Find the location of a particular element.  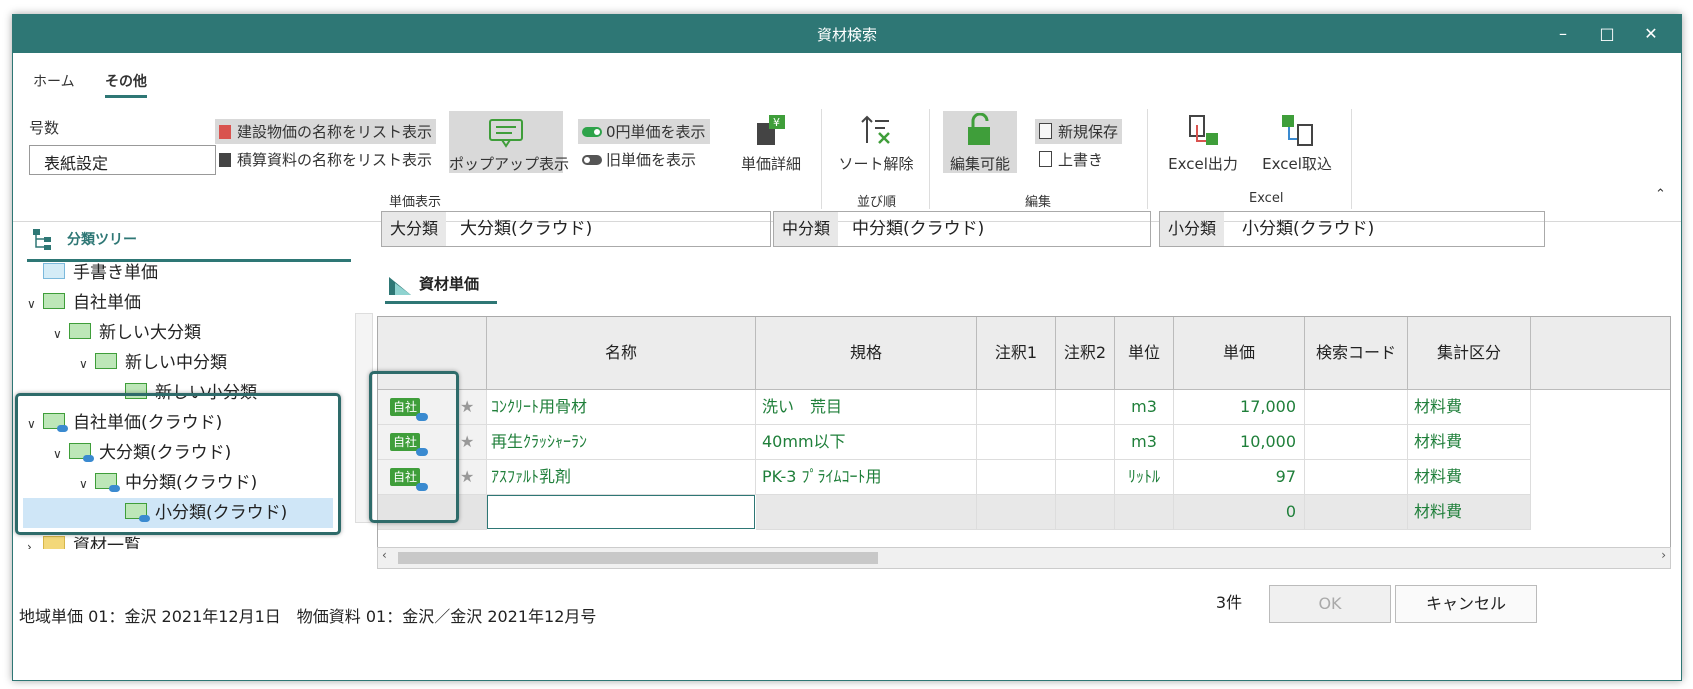

maximize-icon: □ is located at coordinates (1607, 34).